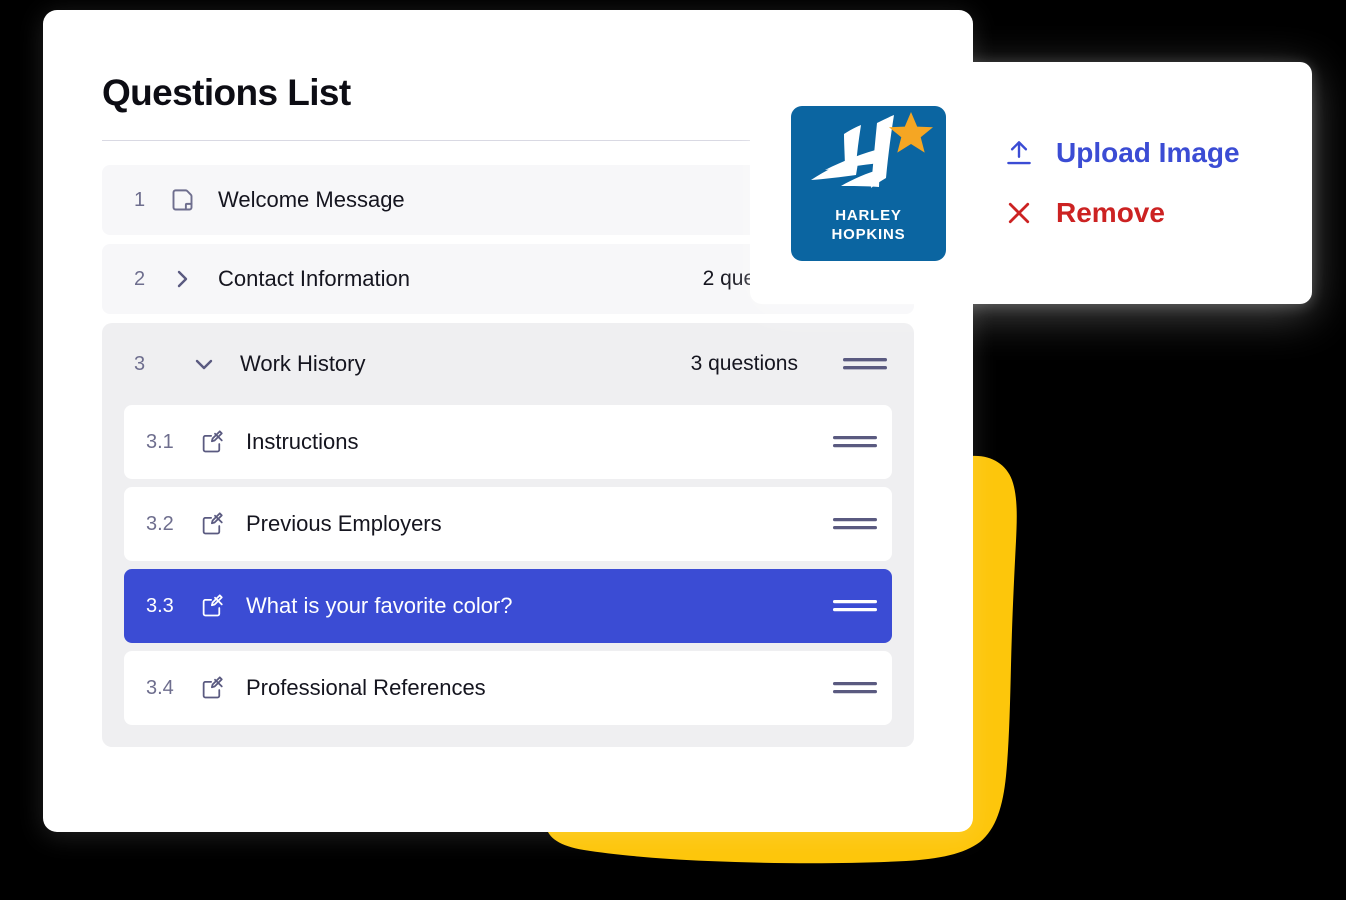 The height and width of the screenshot is (900, 1346). I want to click on upload-image-button: Upload Image, so click(1122, 153).